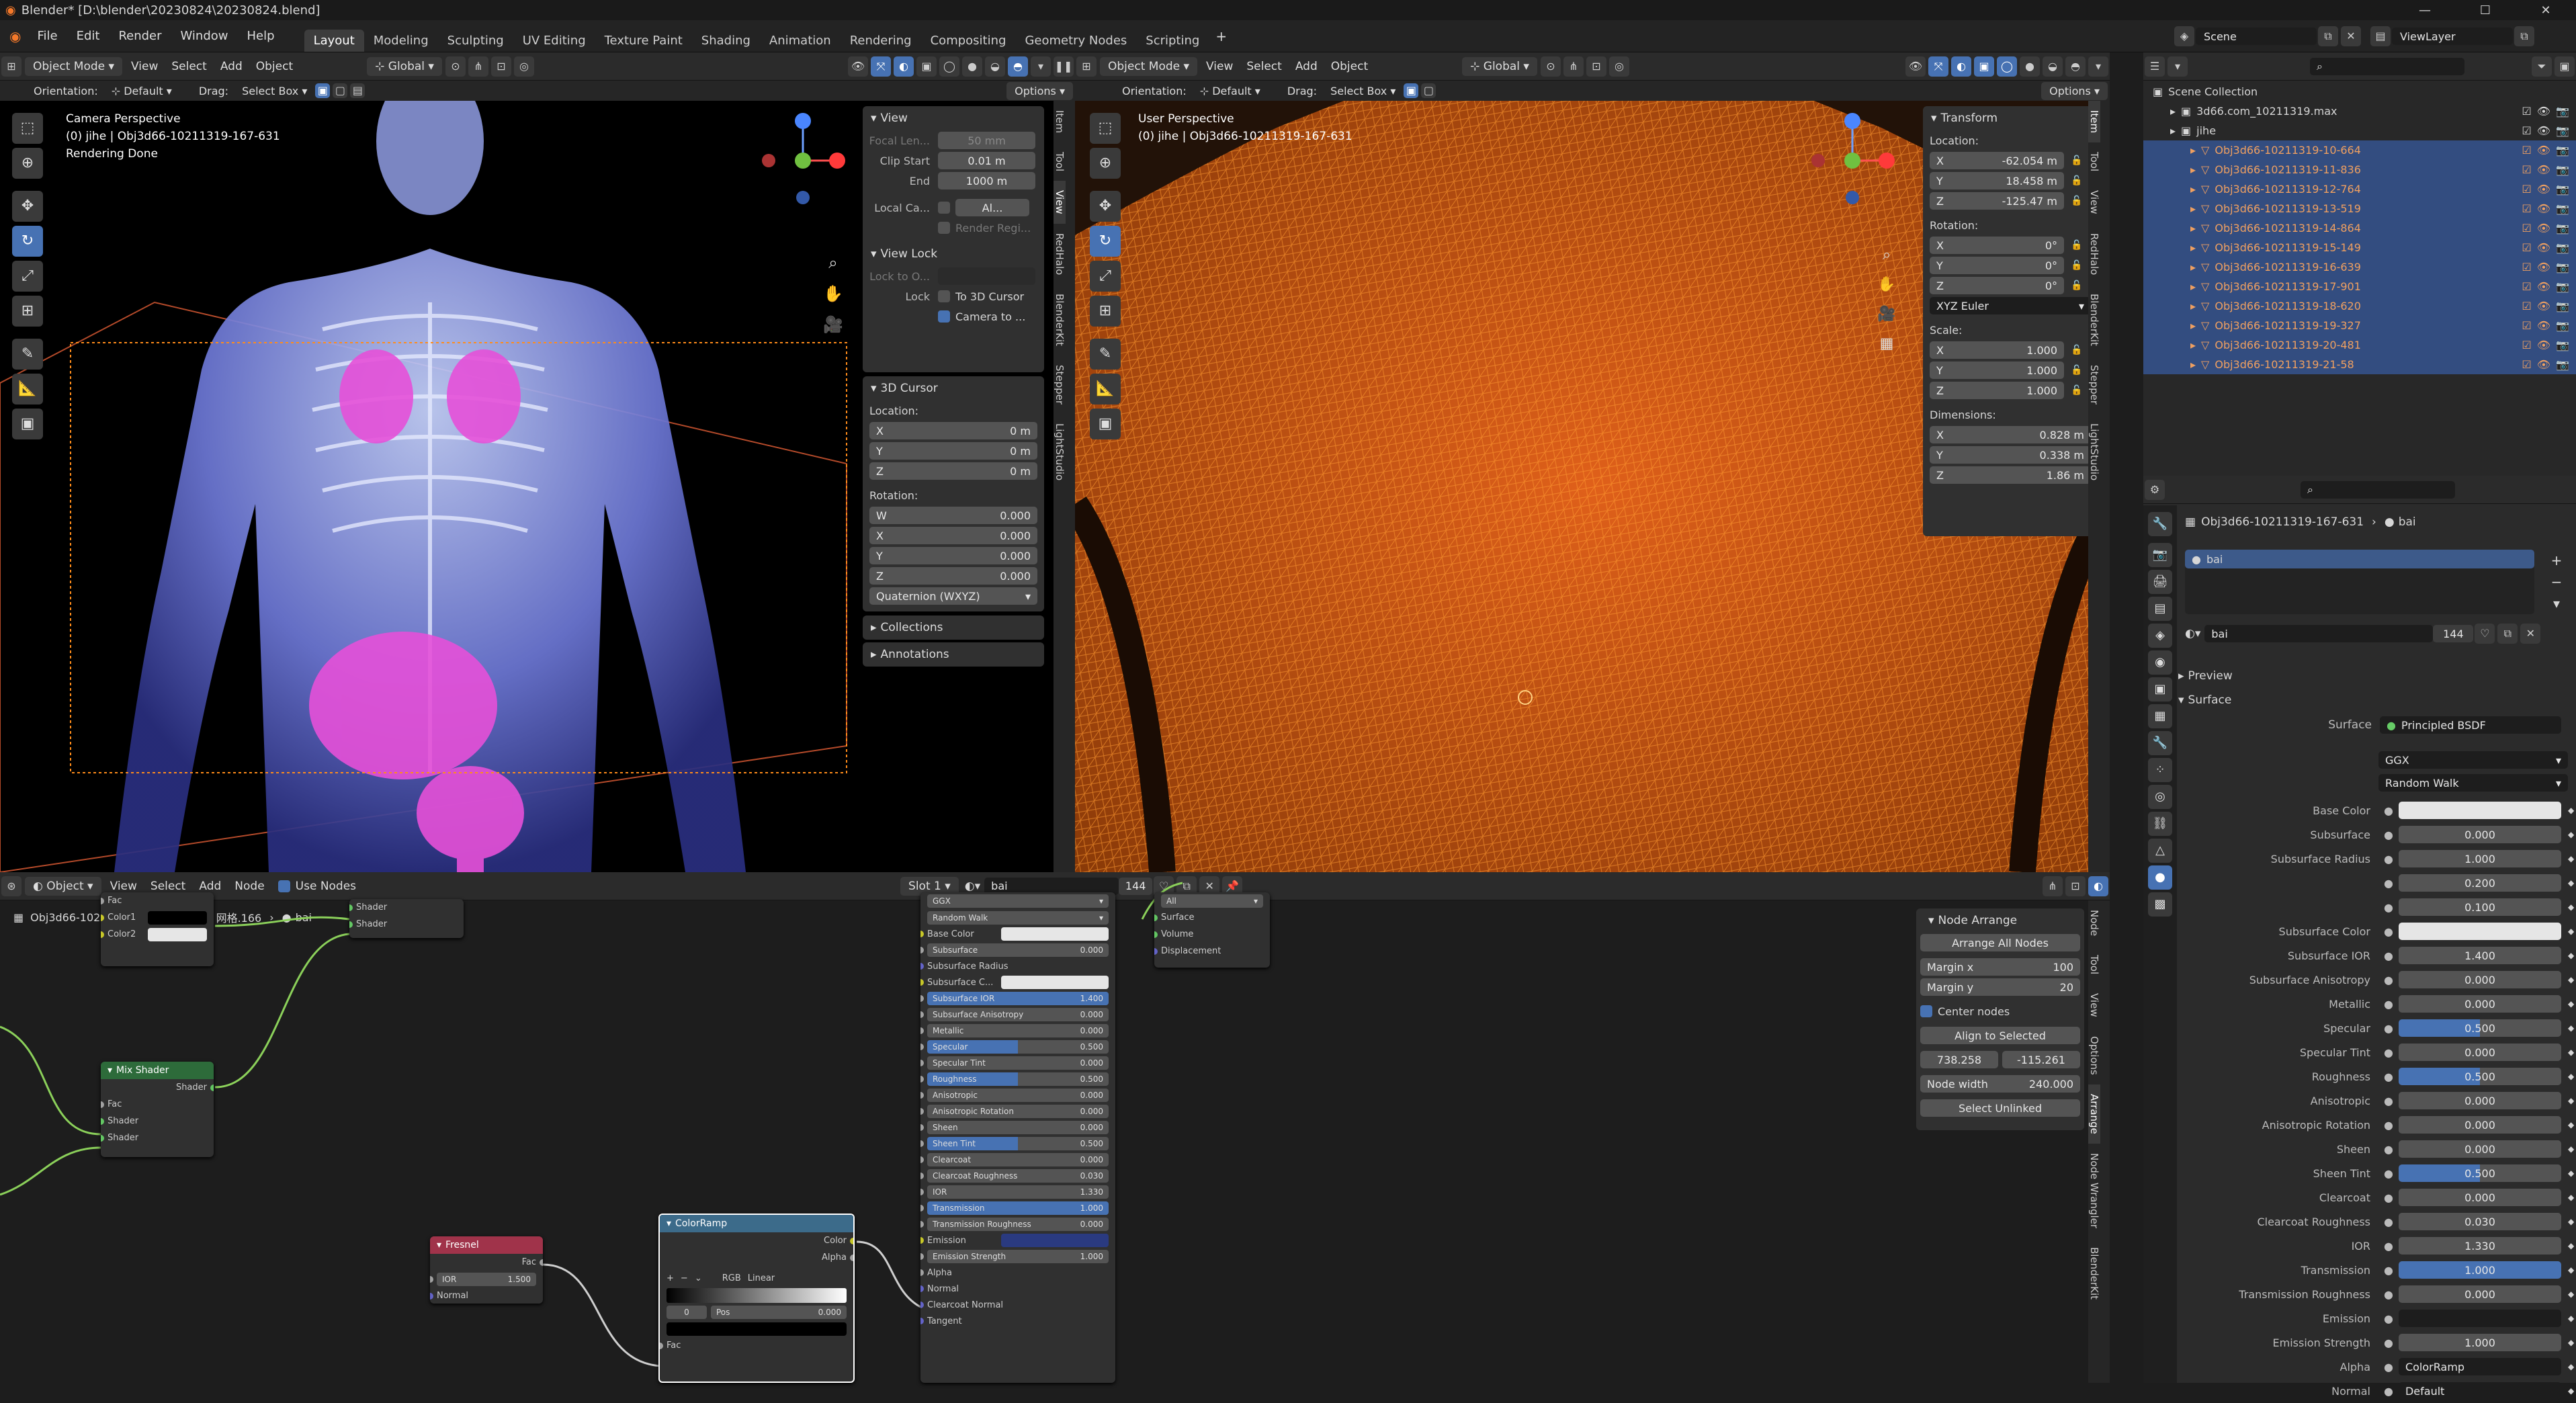 Image resolution: width=2576 pixels, height=1403 pixels. I want to click on copy-scene-icon: ⧉, so click(2328, 36).